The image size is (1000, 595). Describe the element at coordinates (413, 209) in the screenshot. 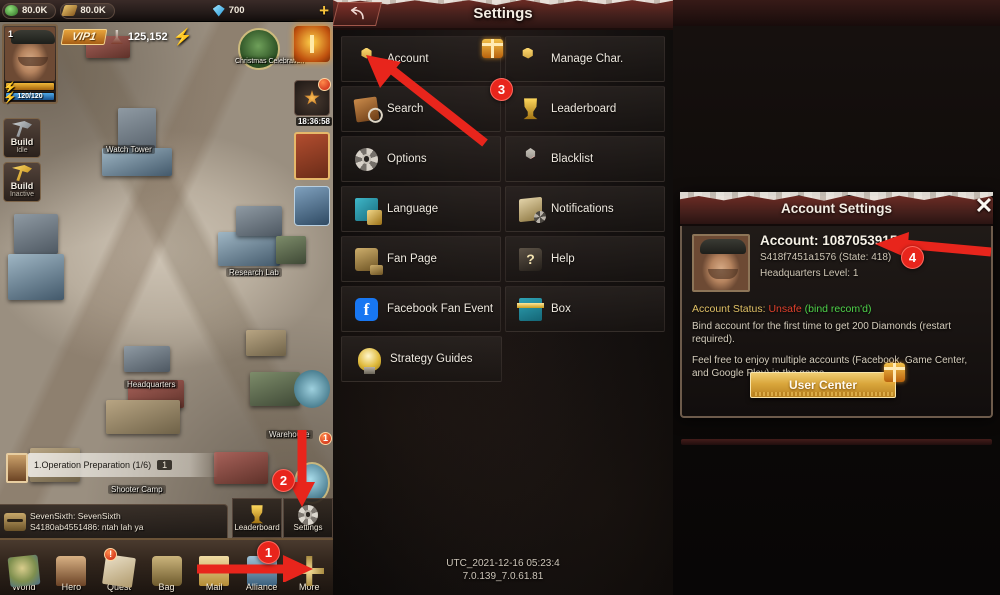

I see `menu-label: Language` at that location.